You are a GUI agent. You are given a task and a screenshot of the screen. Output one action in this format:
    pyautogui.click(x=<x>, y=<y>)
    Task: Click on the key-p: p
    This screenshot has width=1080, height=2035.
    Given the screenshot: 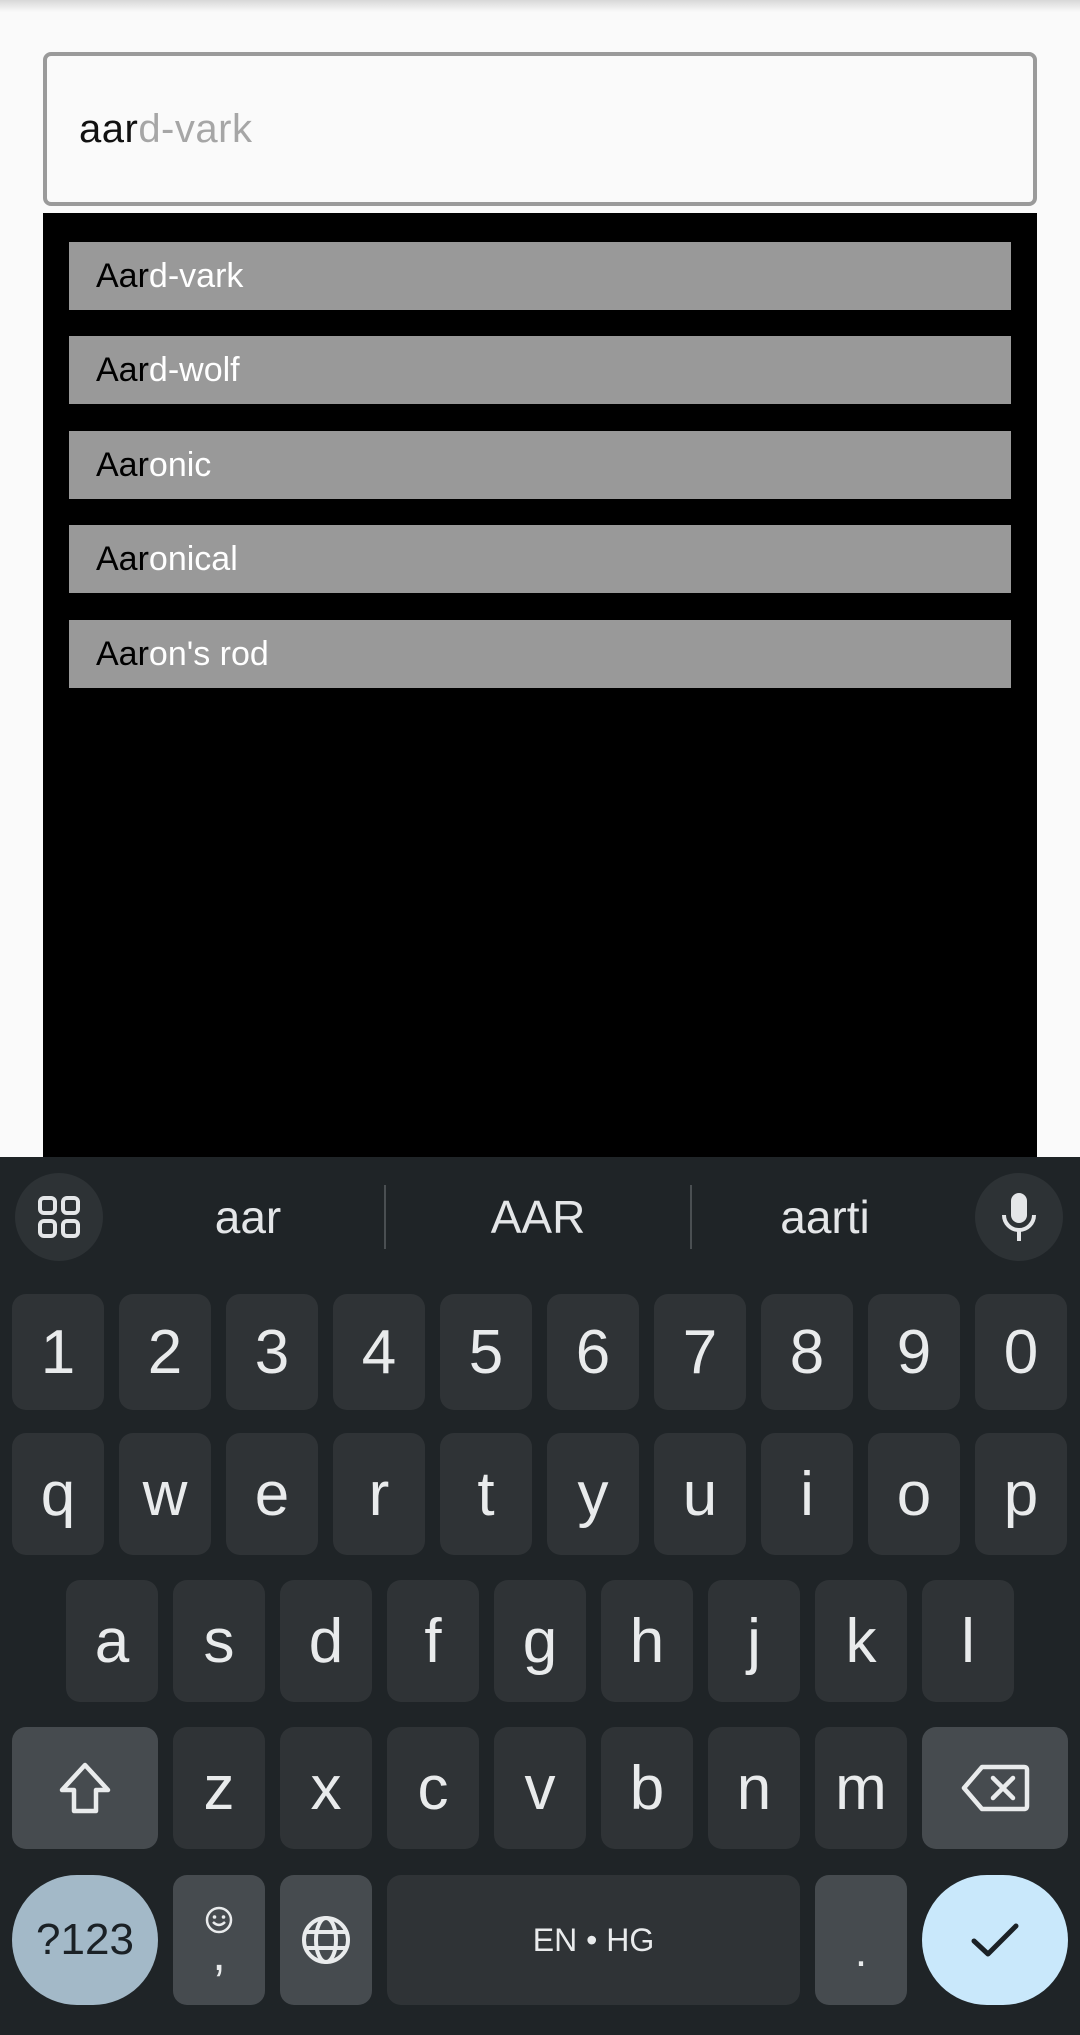 What is the action you would take?
    pyautogui.click(x=1021, y=1494)
    